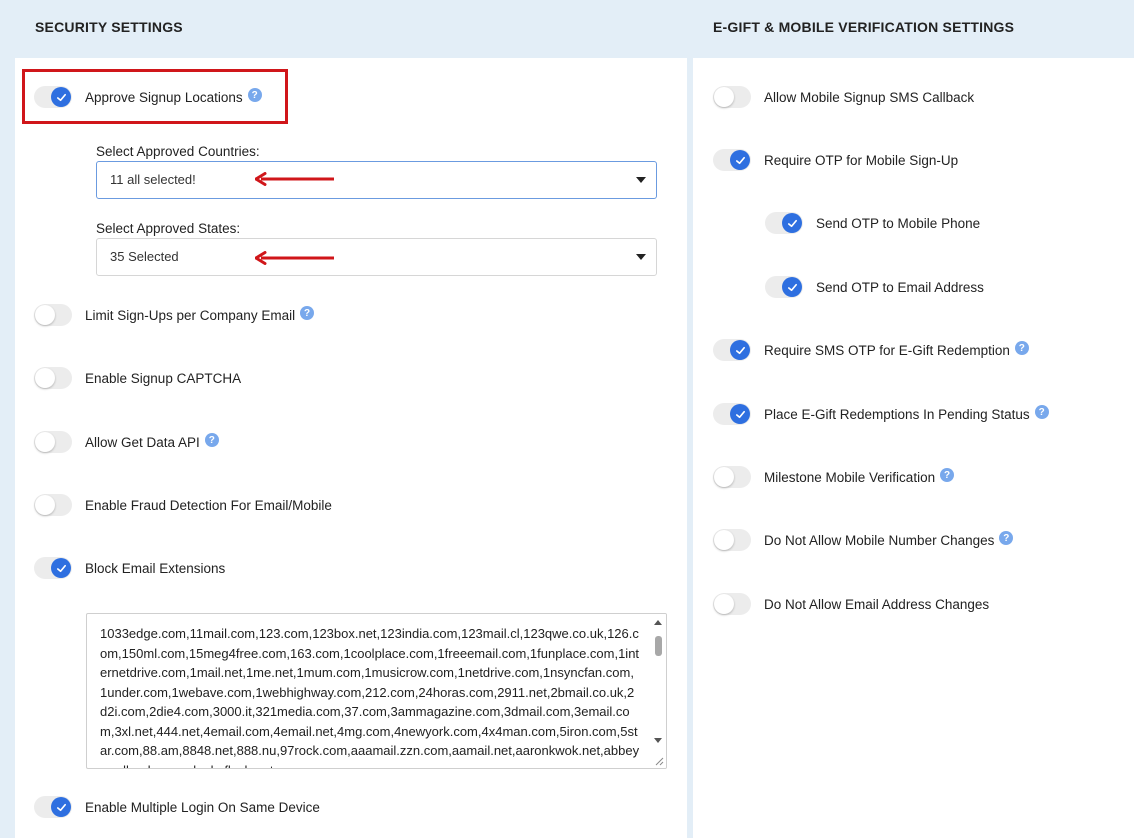 The width and height of the screenshot is (1134, 838). I want to click on fraud-detection-toggle, so click(53, 505).